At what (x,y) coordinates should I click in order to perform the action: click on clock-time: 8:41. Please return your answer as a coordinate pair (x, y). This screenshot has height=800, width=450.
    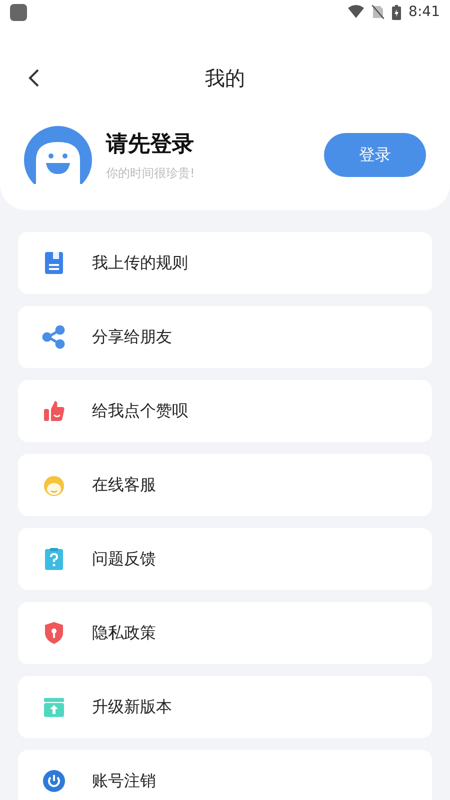
    Looking at the image, I should click on (424, 12).